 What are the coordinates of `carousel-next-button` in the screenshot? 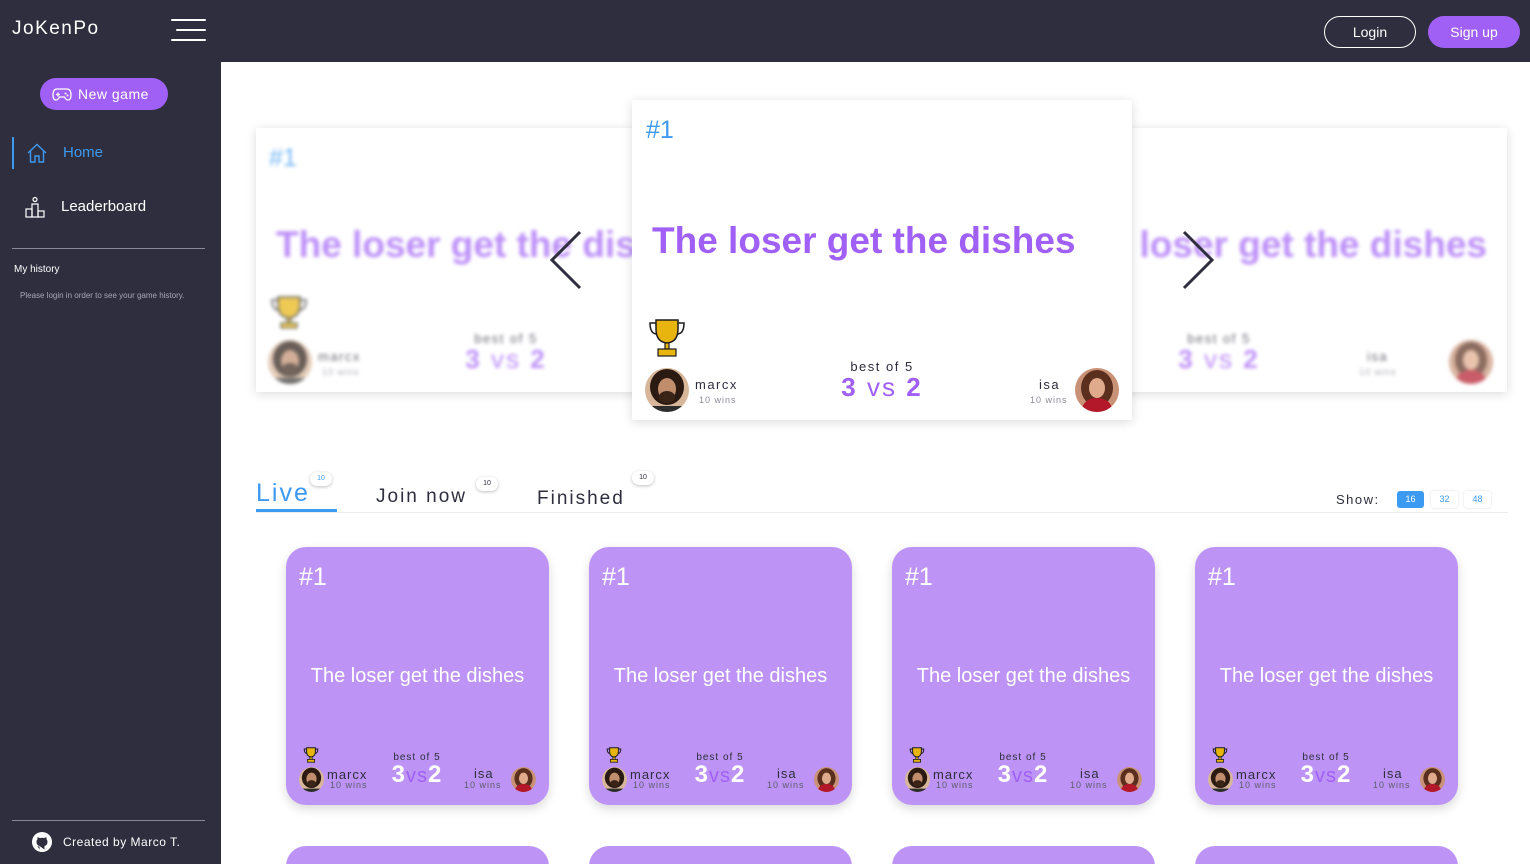 It's located at (1202, 260).